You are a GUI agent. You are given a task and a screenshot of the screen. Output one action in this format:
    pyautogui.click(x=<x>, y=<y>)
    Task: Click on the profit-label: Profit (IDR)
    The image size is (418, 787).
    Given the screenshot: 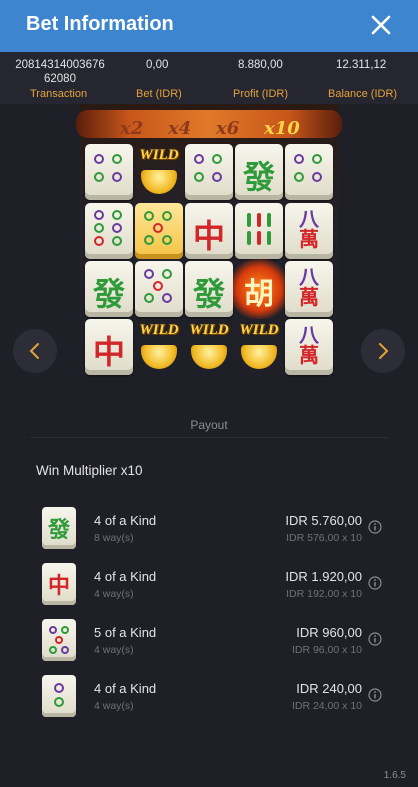 What is the action you would take?
    pyautogui.click(x=260, y=94)
    